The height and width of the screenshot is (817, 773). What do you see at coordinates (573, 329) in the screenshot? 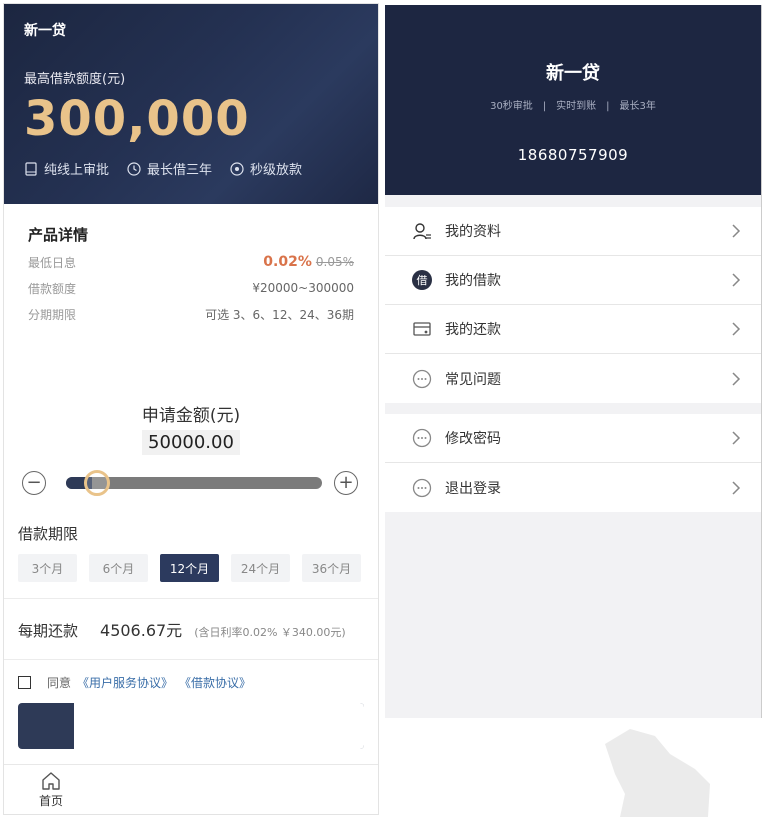
I see `menu-item-repayments: 我的还款` at bounding box center [573, 329].